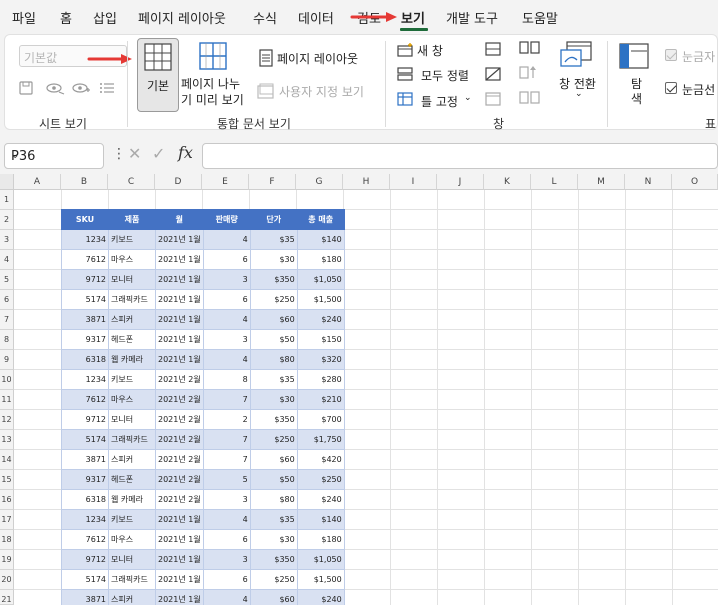 The width and height of the screenshot is (718, 605). What do you see at coordinates (7, 360) in the screenshot?
I see `row-header: 9` at bounding box center [7, 360].